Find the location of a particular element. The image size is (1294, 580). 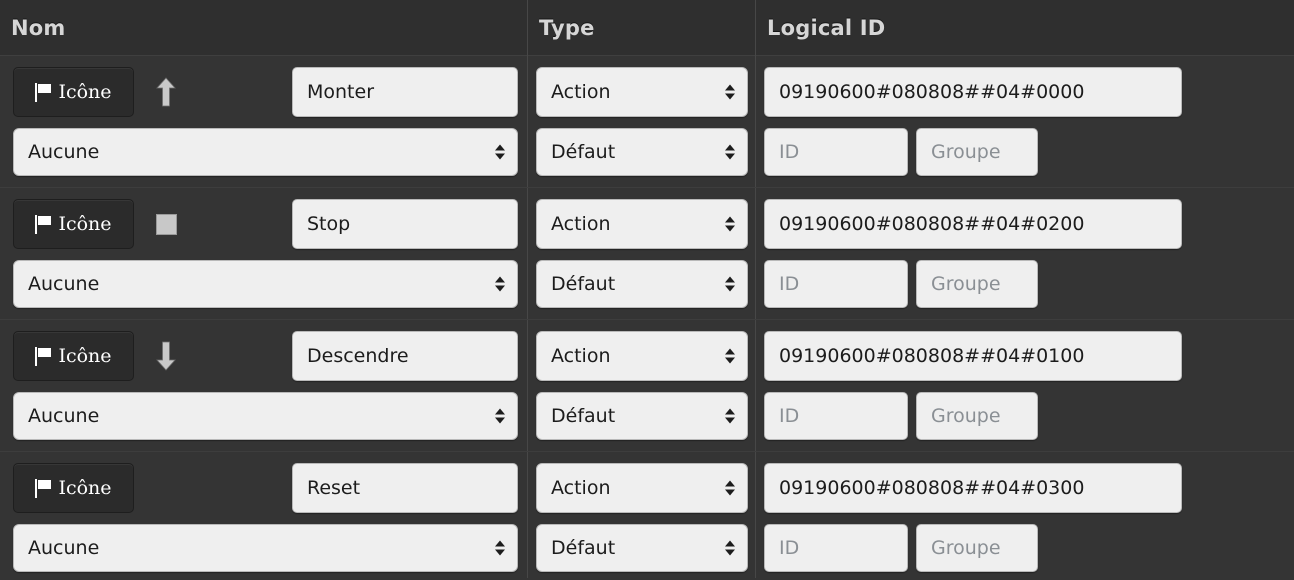

stop-square-icon is located at coordinates (166, 224).